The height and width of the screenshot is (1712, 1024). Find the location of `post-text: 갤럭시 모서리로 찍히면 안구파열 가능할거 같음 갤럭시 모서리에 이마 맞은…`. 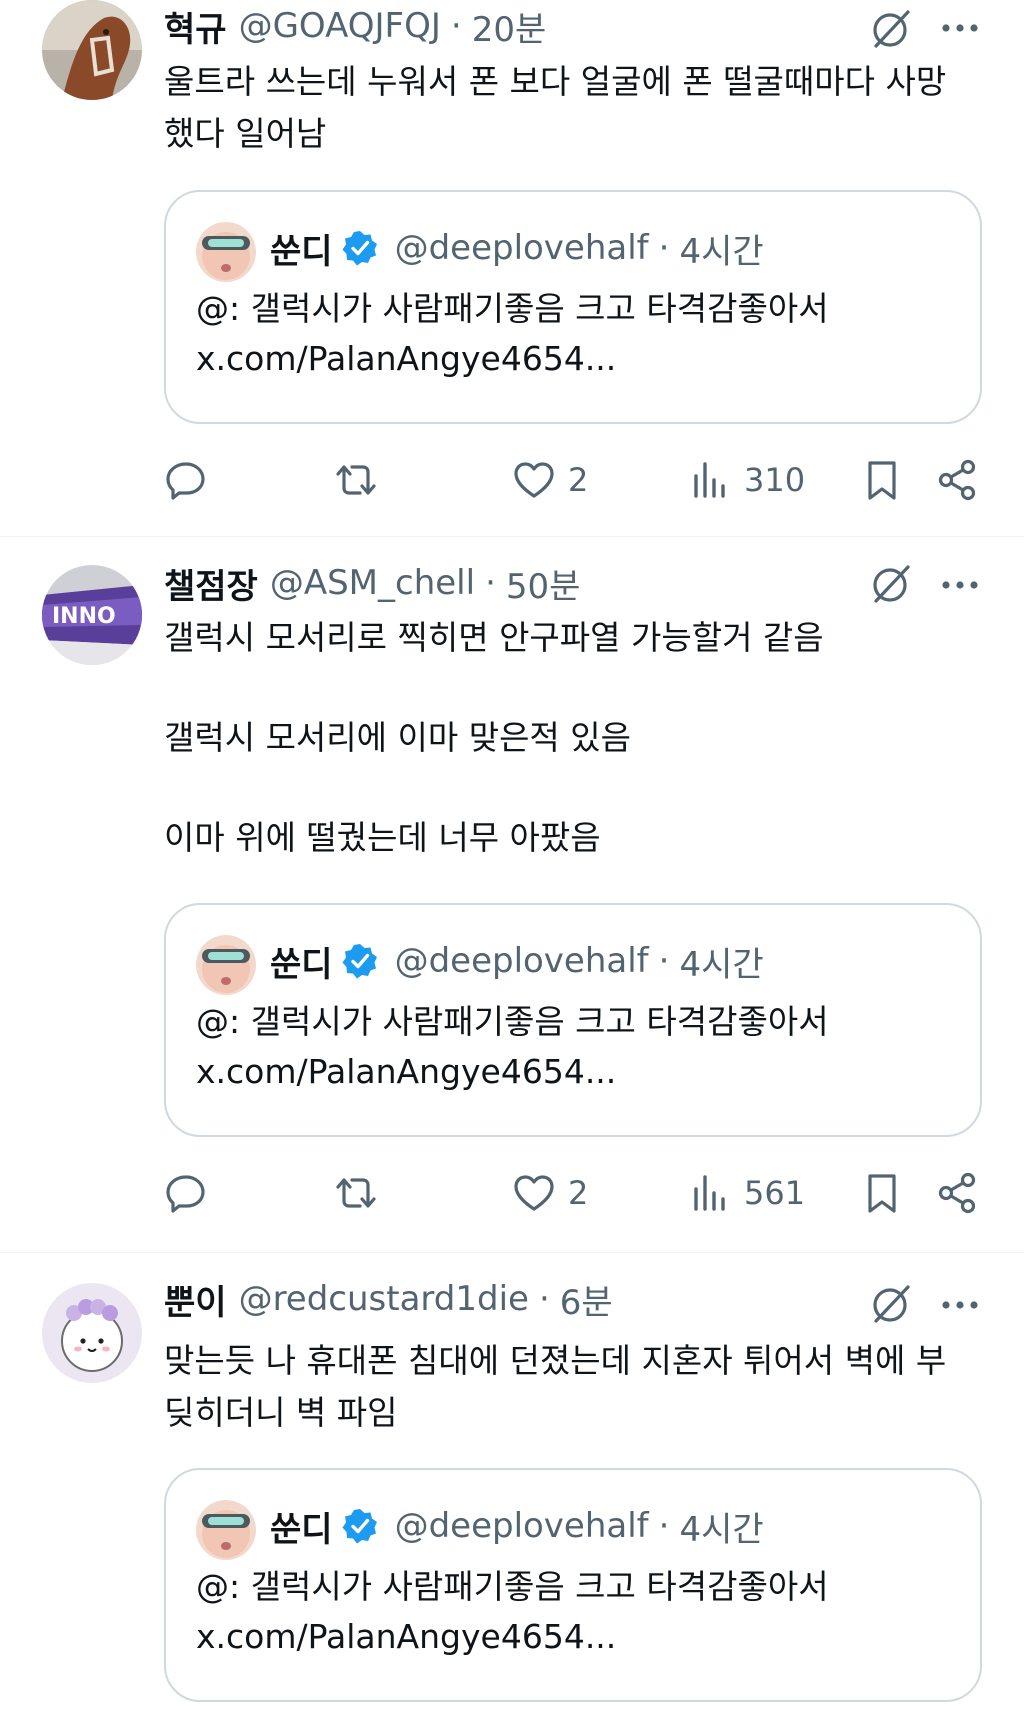

post-text: 갤럭시 모서리로 찍히면 안구파열 가능할거 같음 갤럭시 모서리에 이마 맞은… is located at coordinates (494, 737).